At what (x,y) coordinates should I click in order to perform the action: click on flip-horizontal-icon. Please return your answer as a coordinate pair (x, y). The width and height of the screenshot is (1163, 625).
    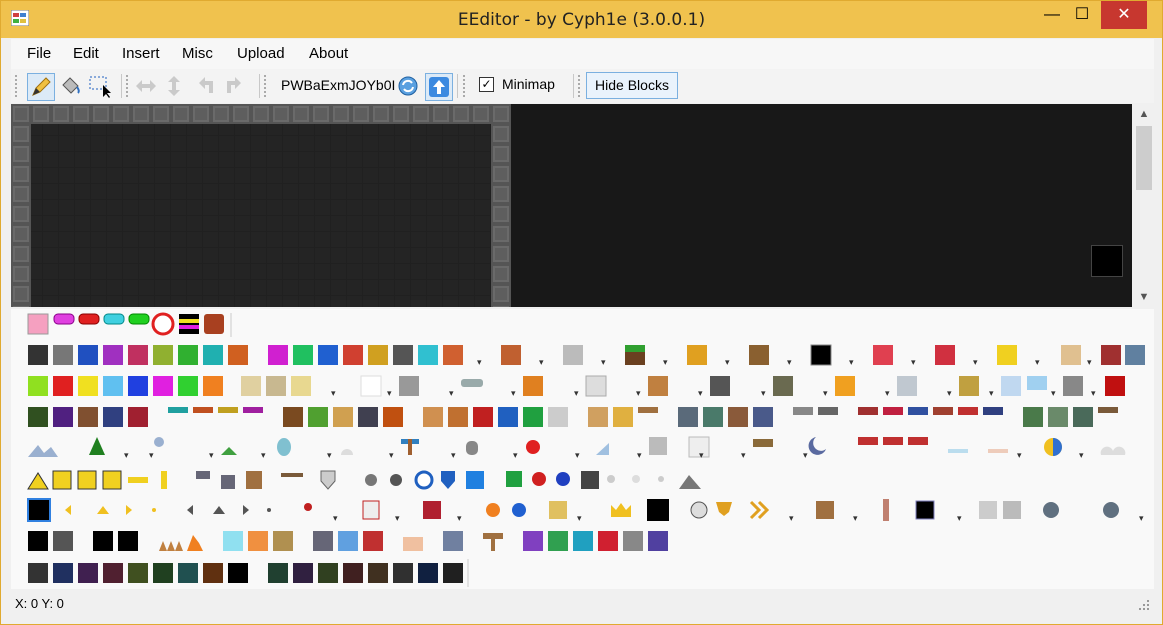
    Looking at the image, I should click on (146, 86).